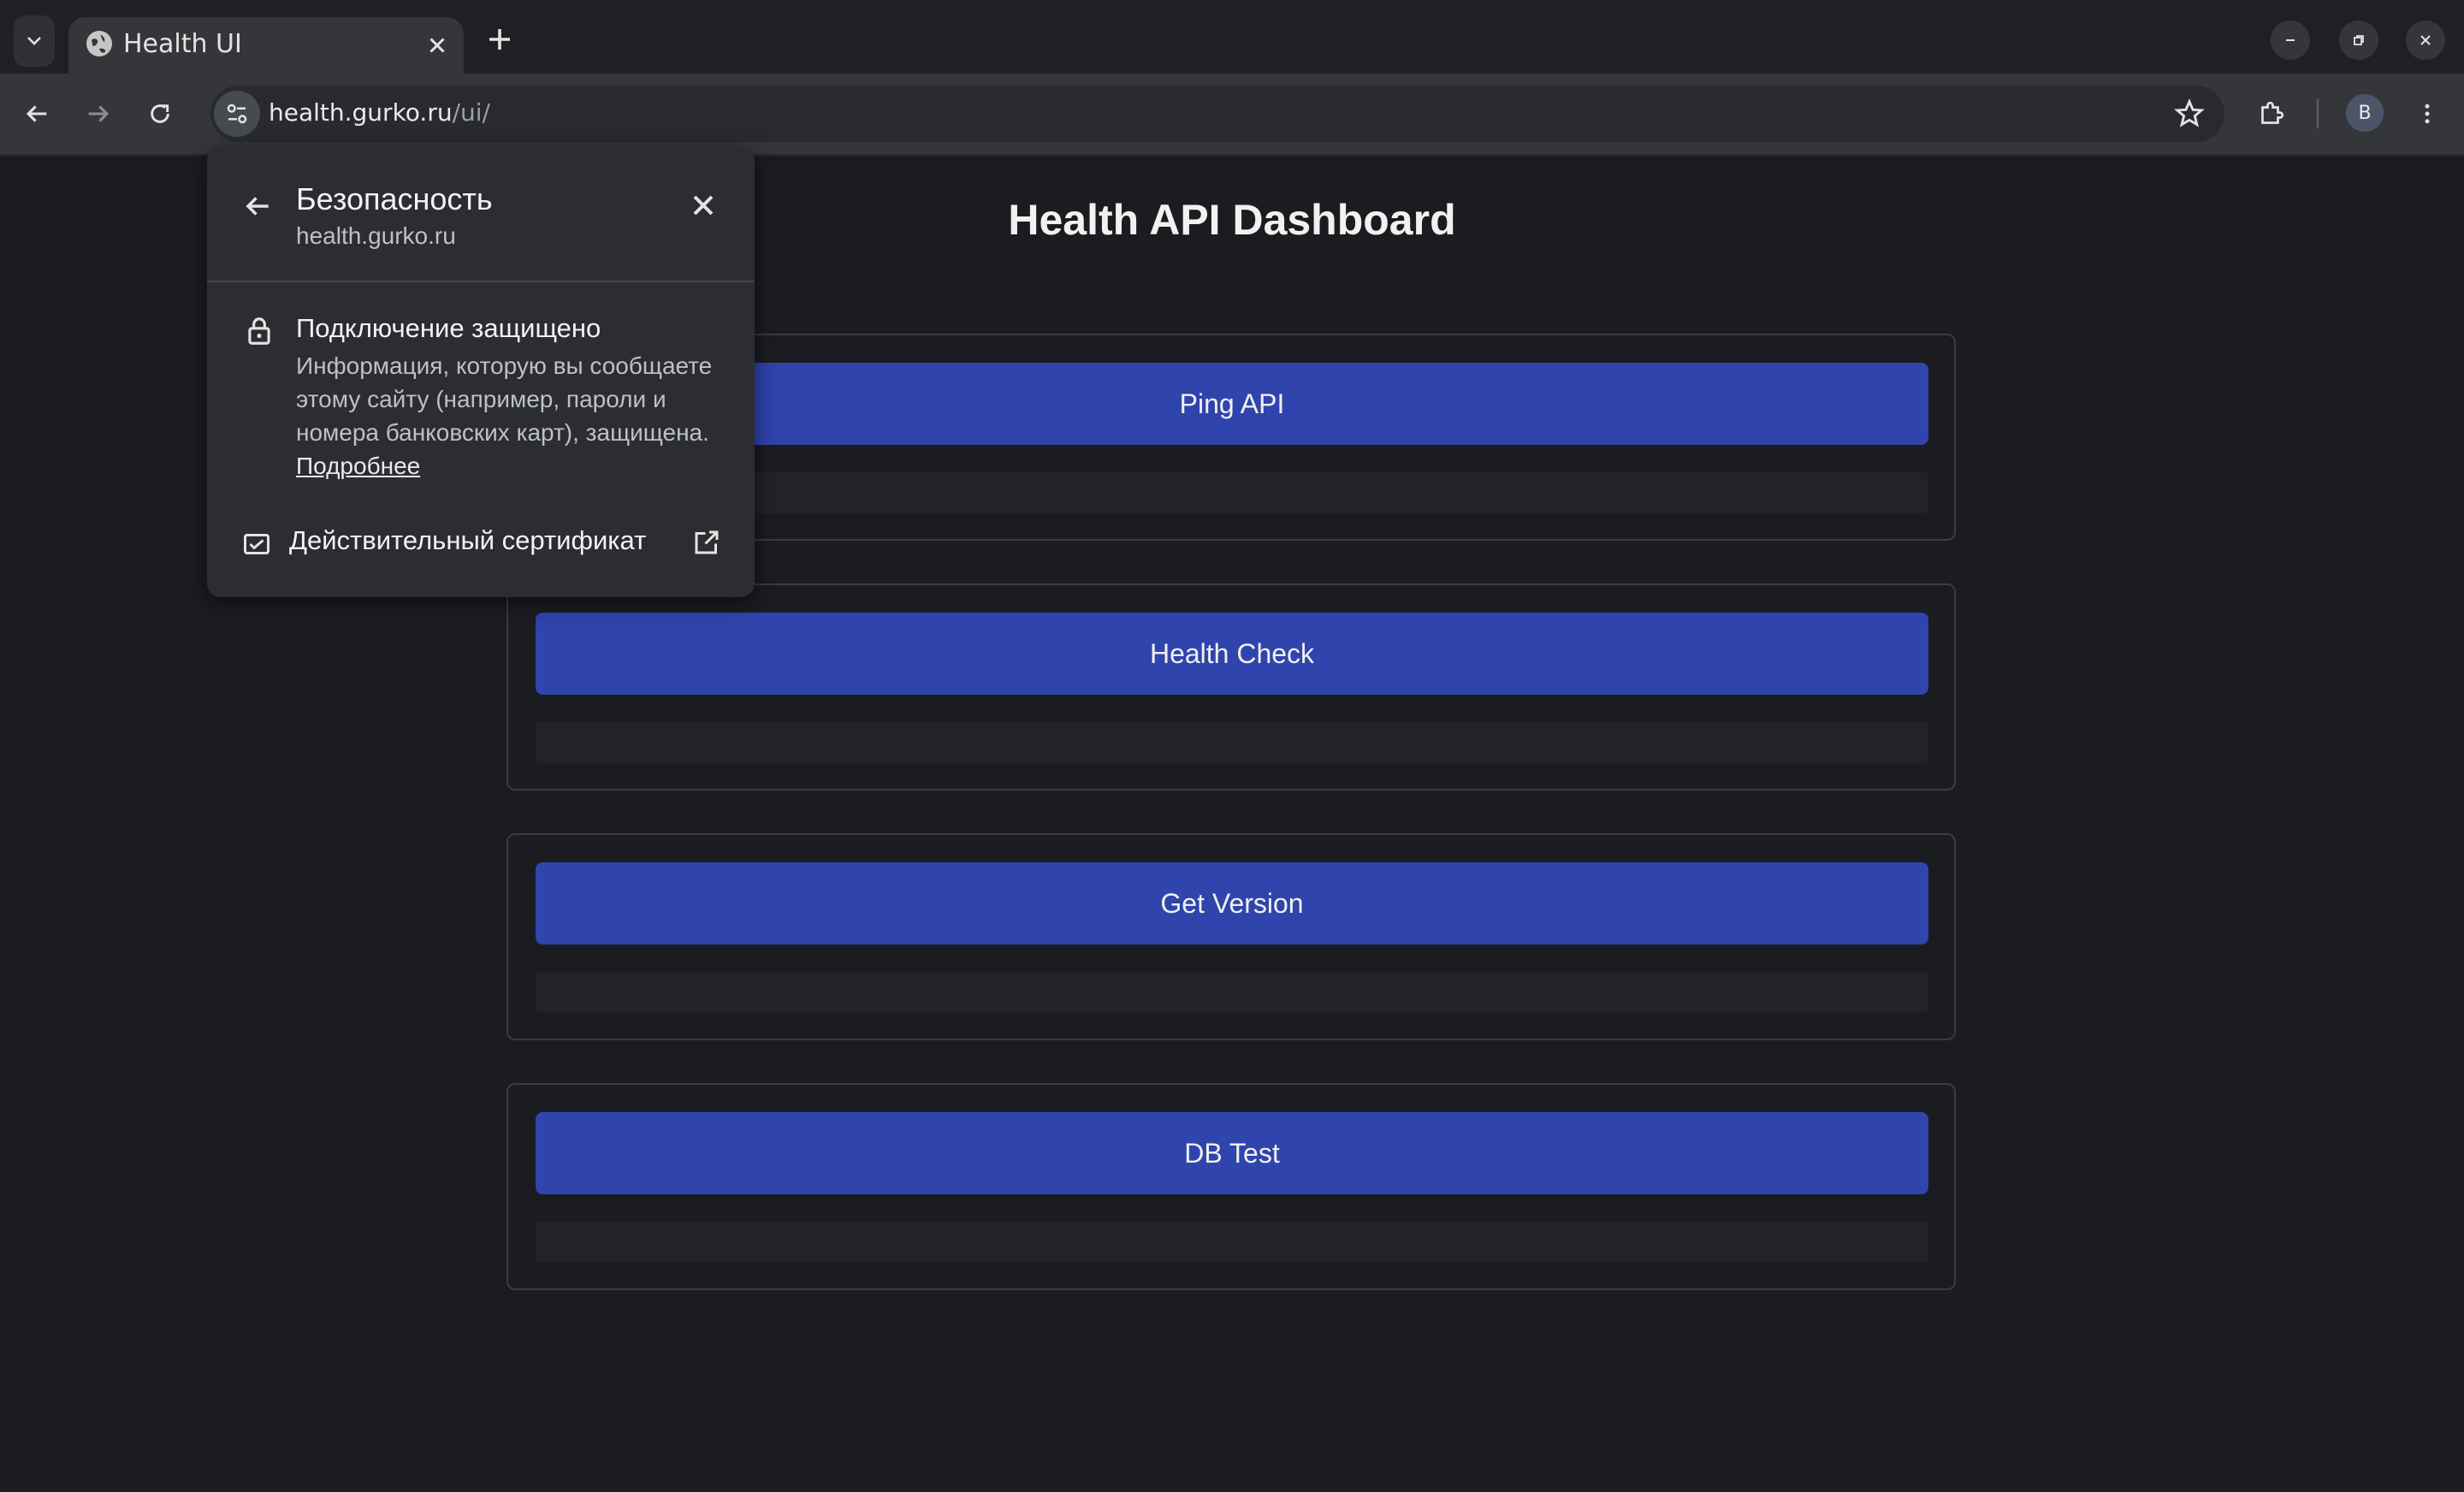 Image resolution: width=2464 pixels, height=1492 pixels. What do you see at coordinates (266, 45) in the screenshot?
I see `tab-health-ui: Health UI` at bounding box center [266, 45].